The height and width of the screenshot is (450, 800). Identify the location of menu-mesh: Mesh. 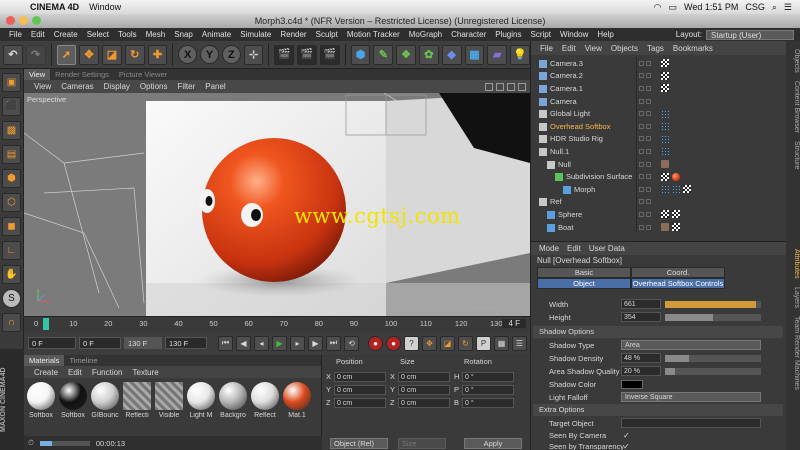
(156, 34).